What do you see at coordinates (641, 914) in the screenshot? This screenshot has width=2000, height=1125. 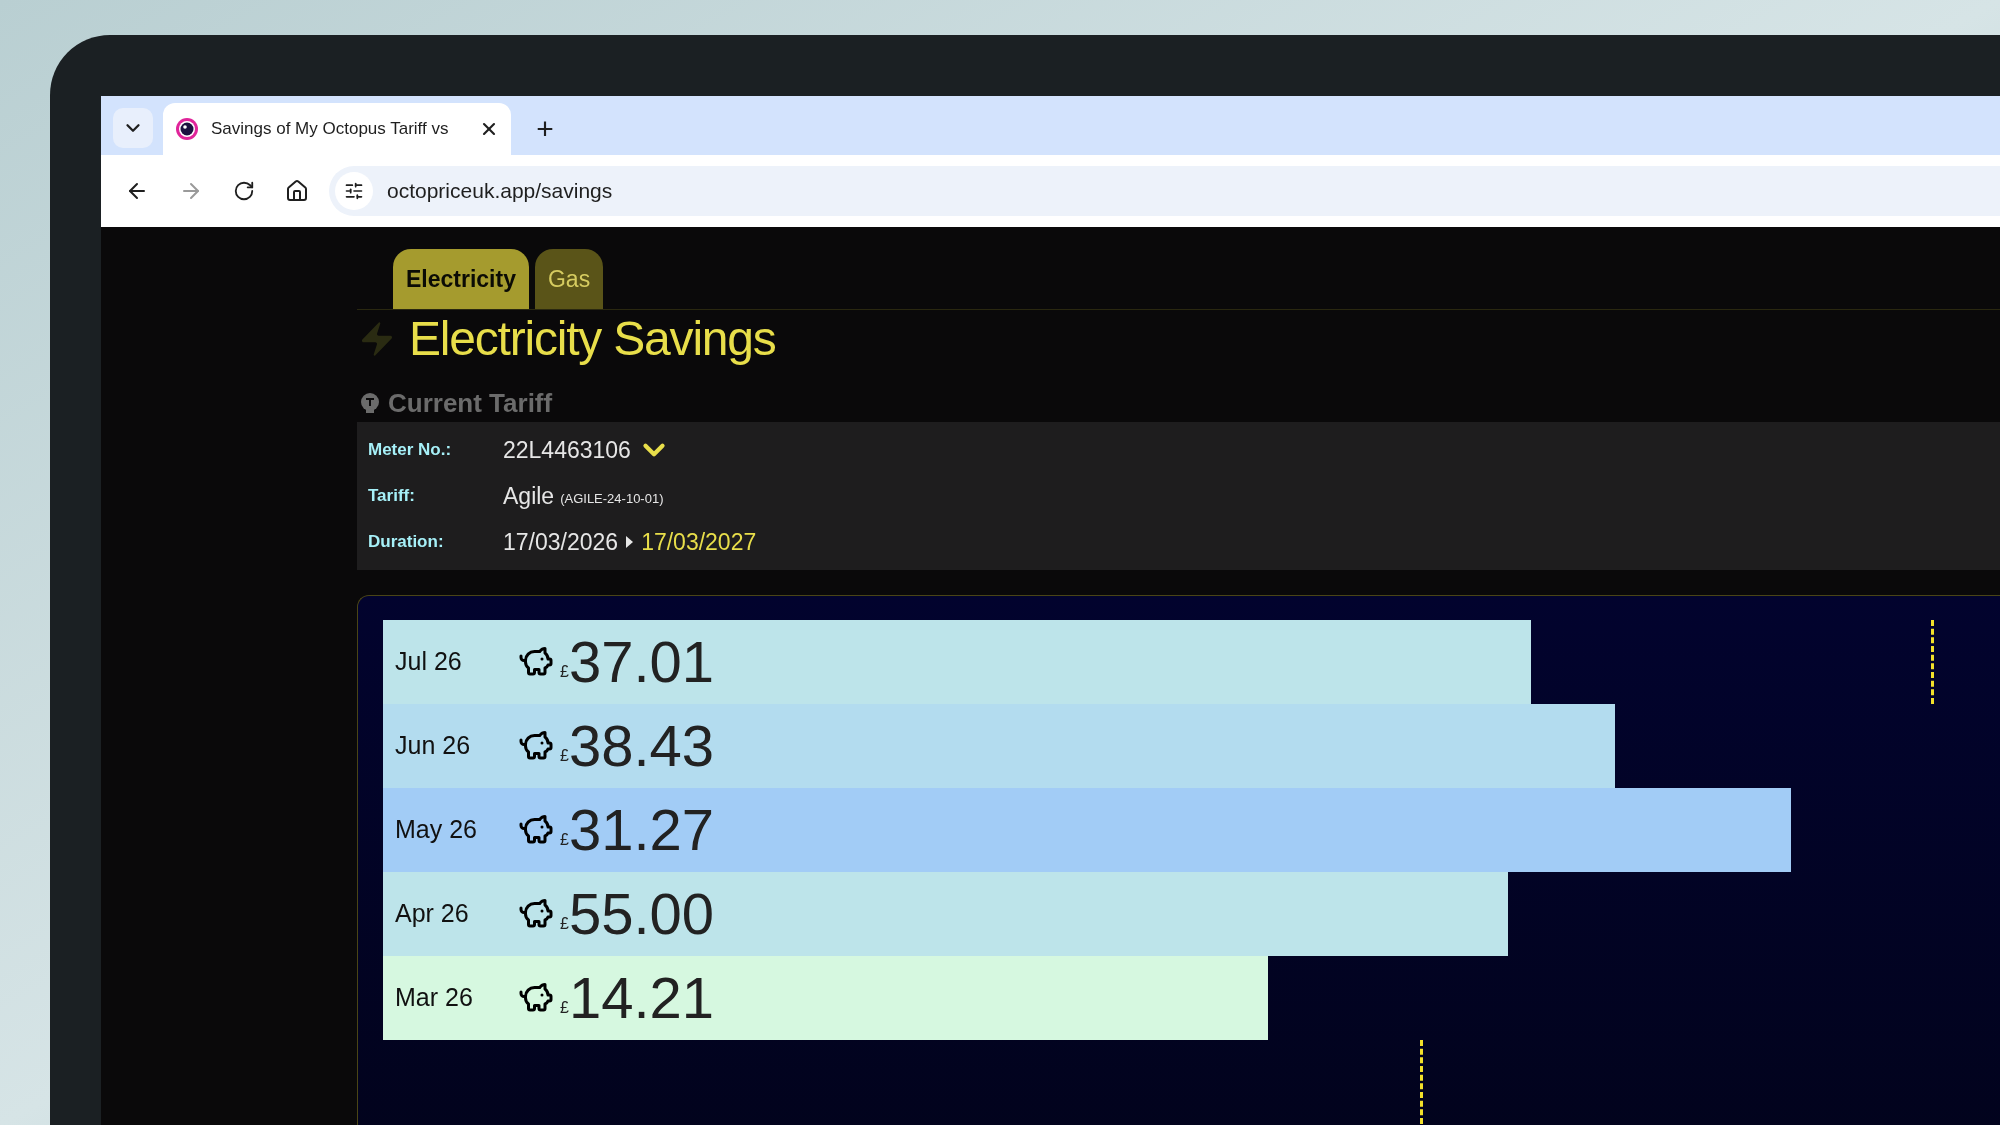 I see `savings-amount: 55.00` at bounding box center [641, 914].